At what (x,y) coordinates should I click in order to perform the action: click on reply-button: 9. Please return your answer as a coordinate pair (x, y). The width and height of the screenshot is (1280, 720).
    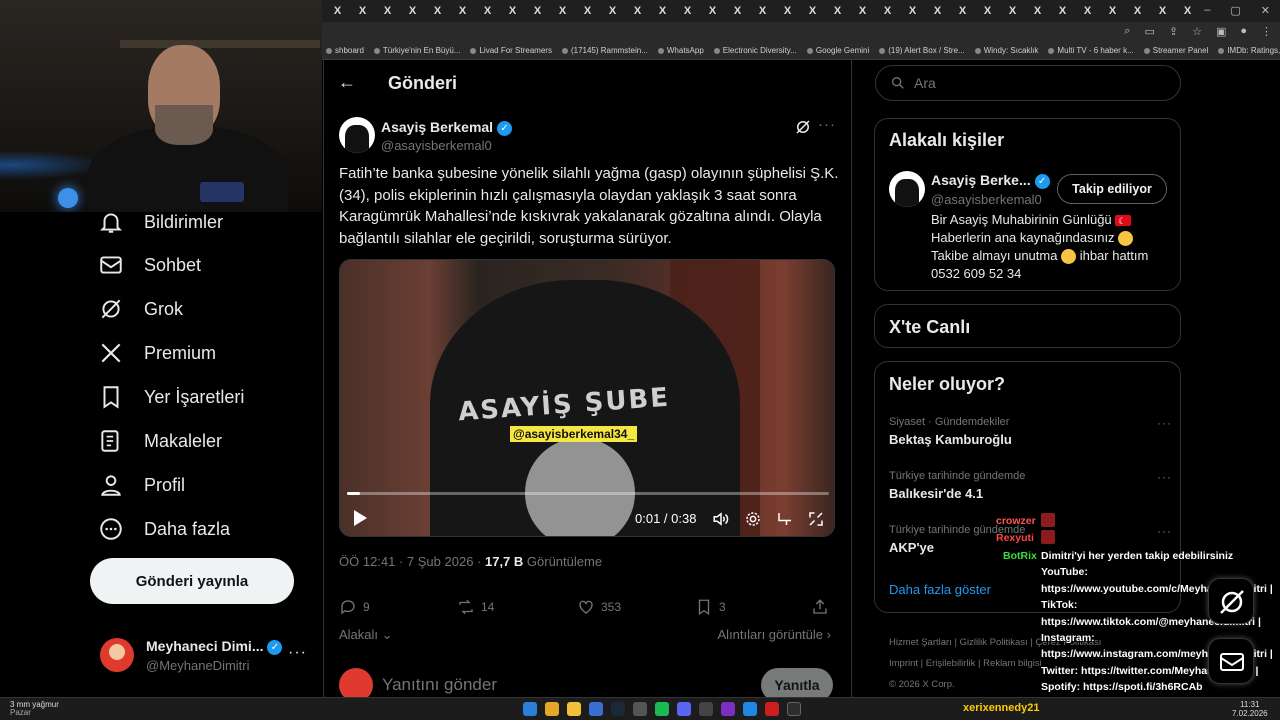
    Looking at the image, I should click on (354, 607).